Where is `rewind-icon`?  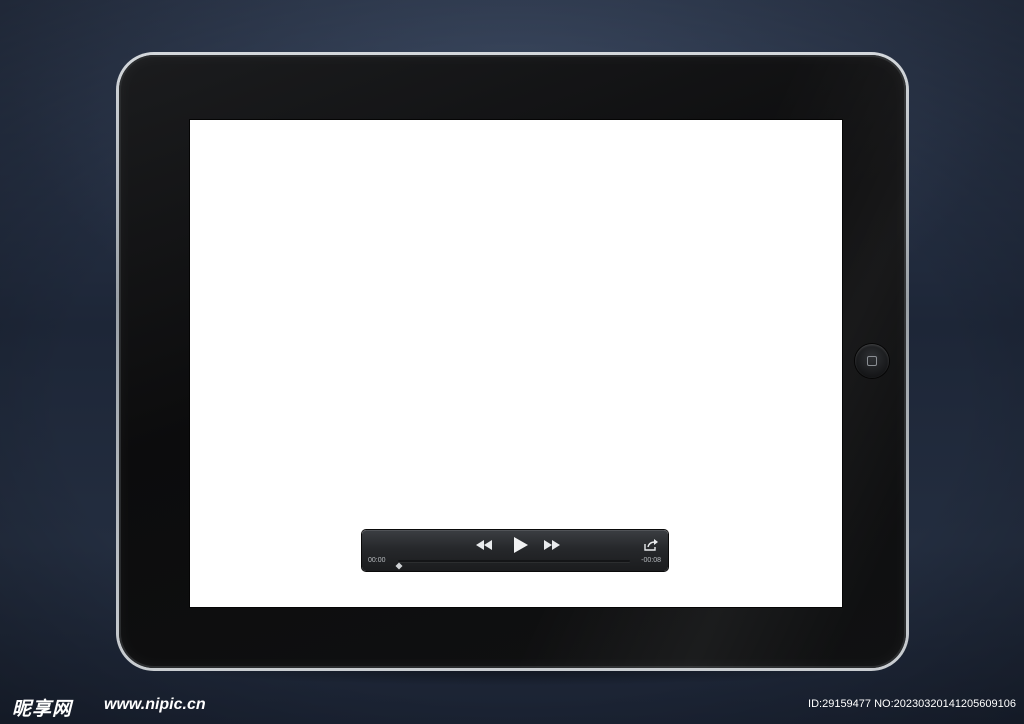 rewind-icon is located at coordinates (484, 545).